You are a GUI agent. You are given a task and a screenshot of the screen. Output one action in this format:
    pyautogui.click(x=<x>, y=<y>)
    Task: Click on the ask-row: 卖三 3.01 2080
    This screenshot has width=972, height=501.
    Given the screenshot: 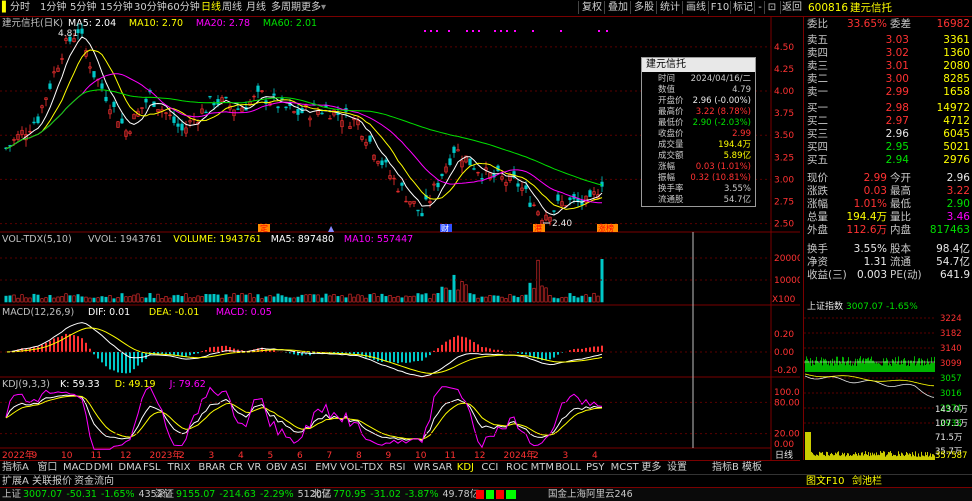 What is the action you would take?
    pyautogui.click(x=888, y=66)
    